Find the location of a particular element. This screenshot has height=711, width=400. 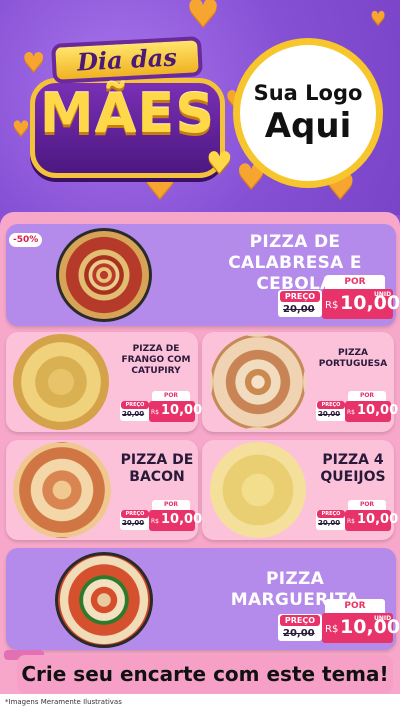

discount-badge: -50% is located at coordinates (26, 240).